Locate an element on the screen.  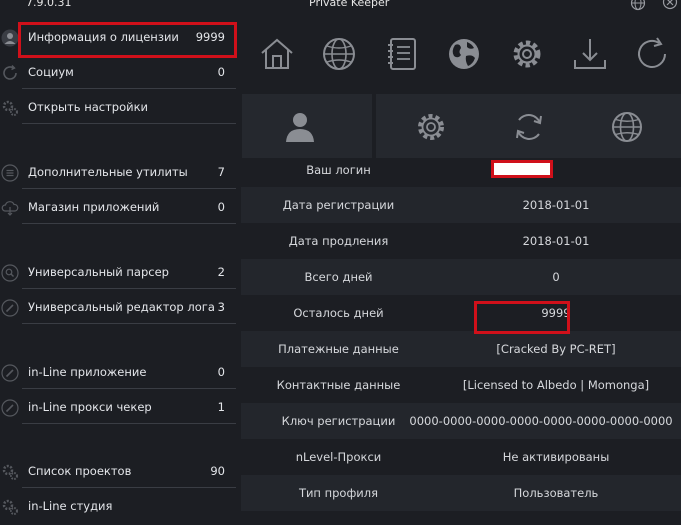
sidebar-item-proxy-checker: in-Line прокси чекер 1 is located at coordinates (119, 407).